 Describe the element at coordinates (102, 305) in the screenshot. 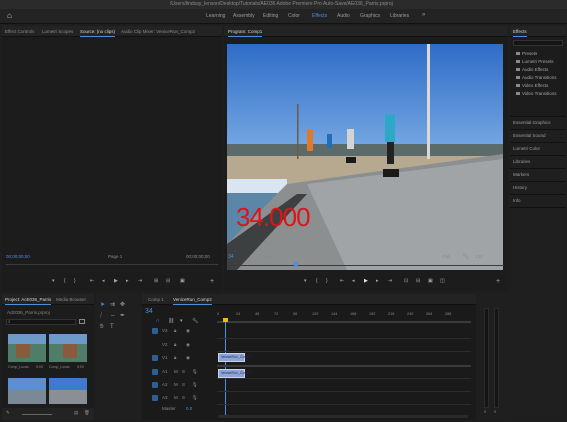

I see `selection-tool-icon: ➤` at that location.